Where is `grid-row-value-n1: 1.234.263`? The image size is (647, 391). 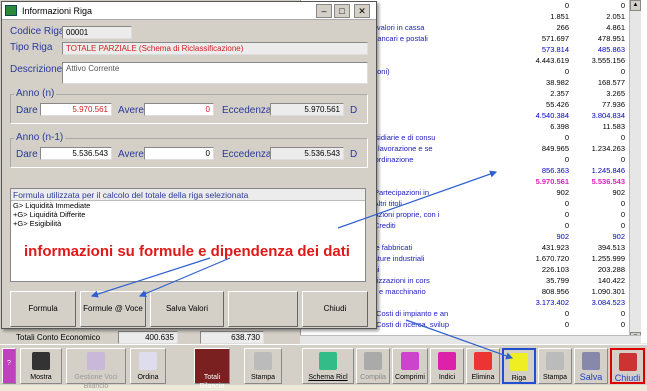
grid-row-value-n1: 1.234.263 is located at coordinates (608, 148).